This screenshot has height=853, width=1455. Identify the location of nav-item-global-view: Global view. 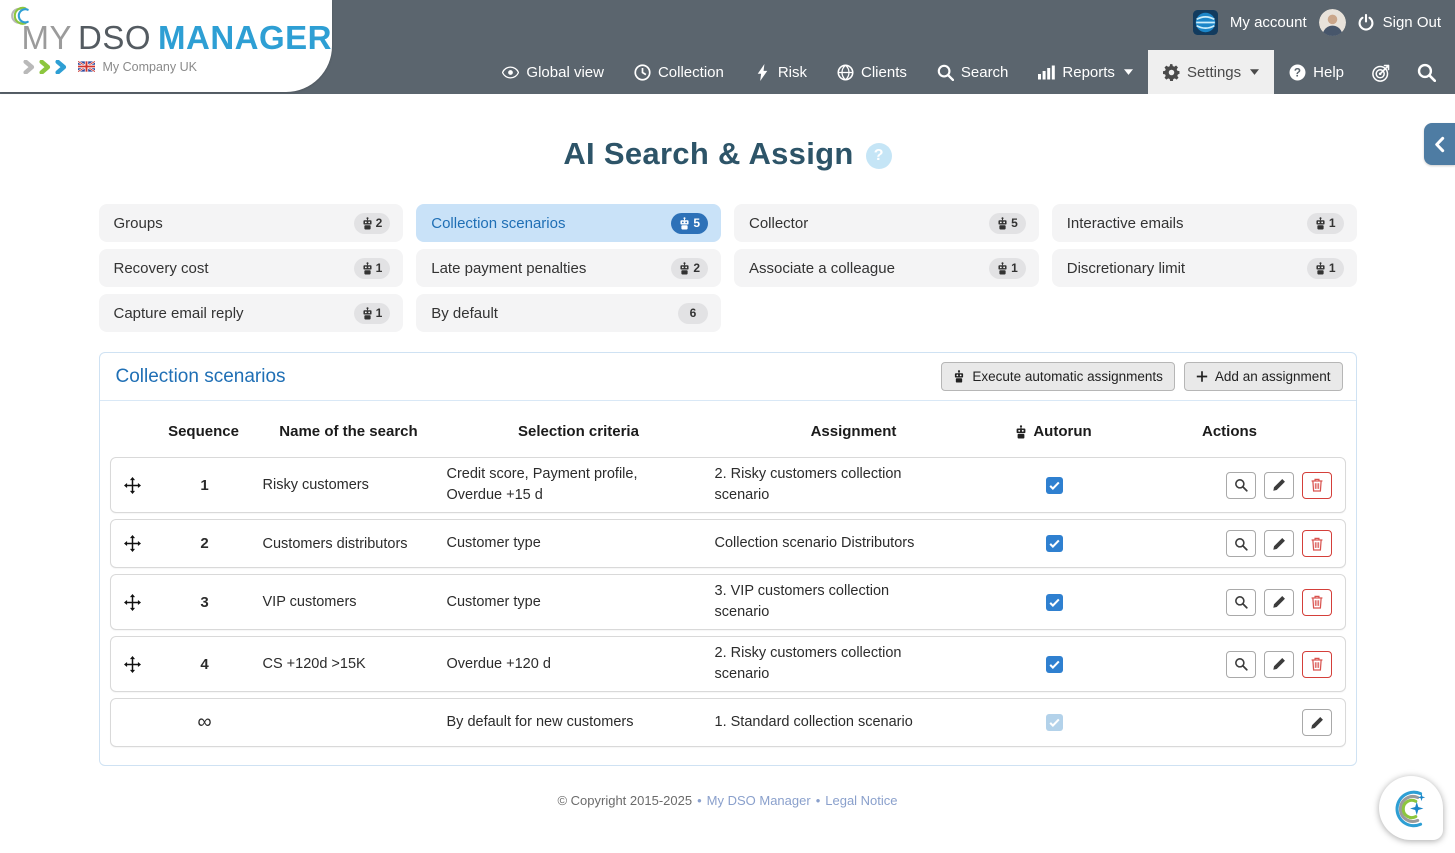
(553, 72).